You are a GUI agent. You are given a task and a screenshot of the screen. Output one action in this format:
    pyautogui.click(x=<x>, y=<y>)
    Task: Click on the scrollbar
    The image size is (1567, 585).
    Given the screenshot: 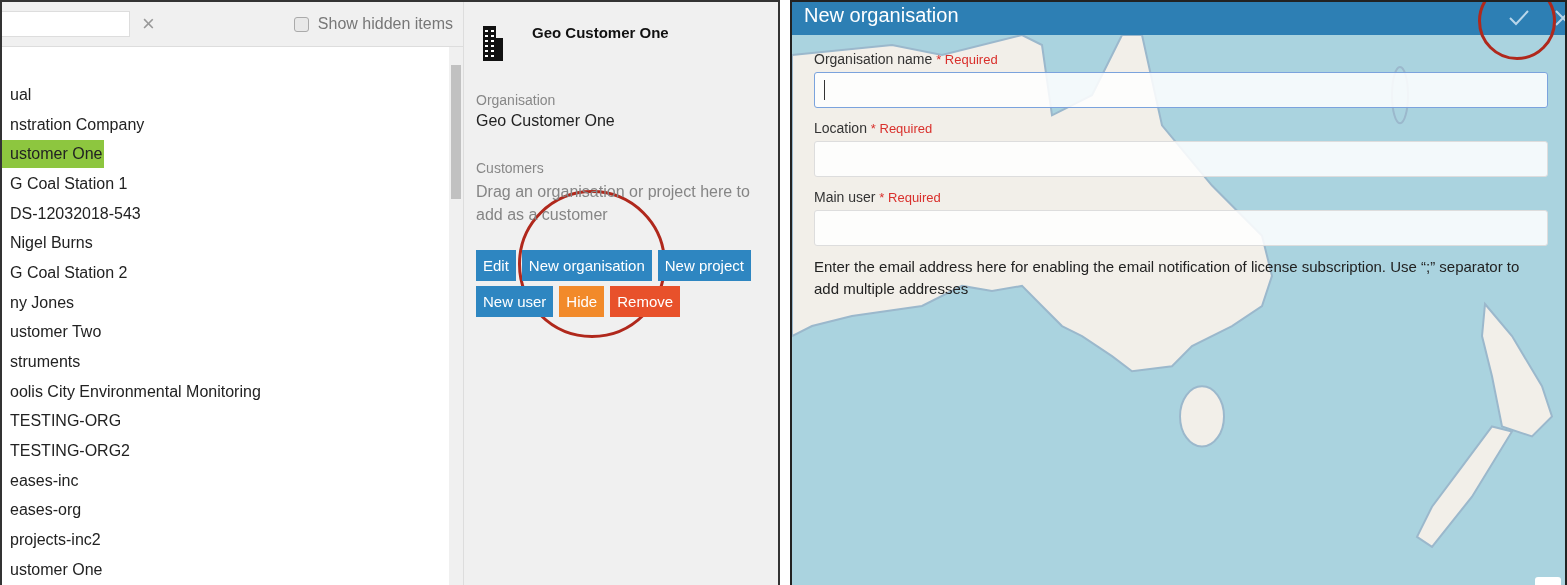 What is the action you would take?
    pyautogui.click(x=456, y=316)
    